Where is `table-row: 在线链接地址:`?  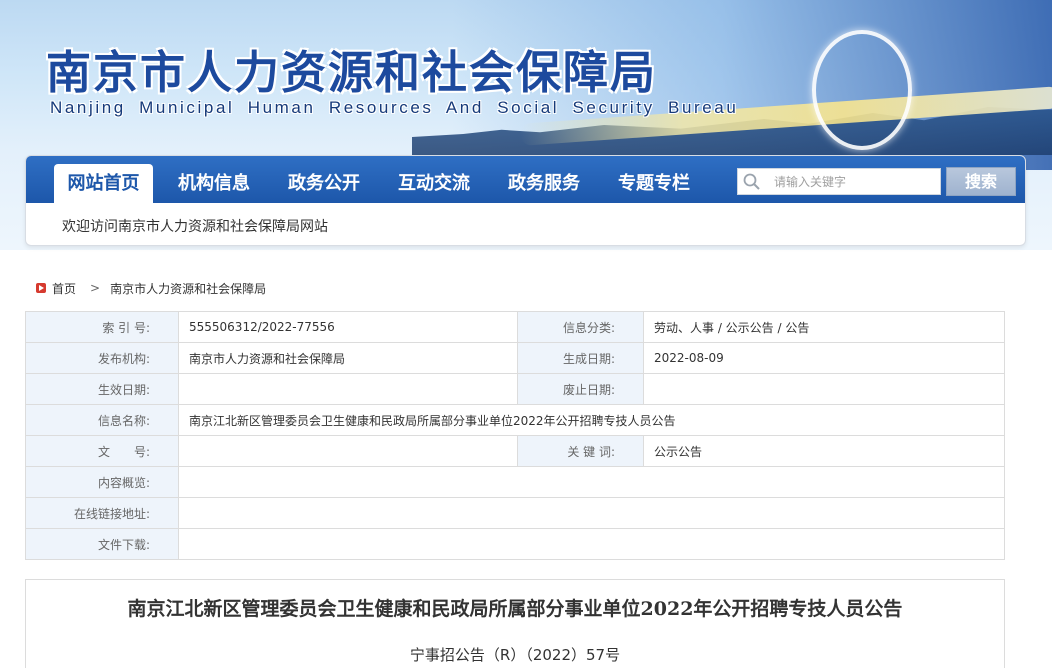
table-row: 在线链接地址: is located at coordinates (515, 513).